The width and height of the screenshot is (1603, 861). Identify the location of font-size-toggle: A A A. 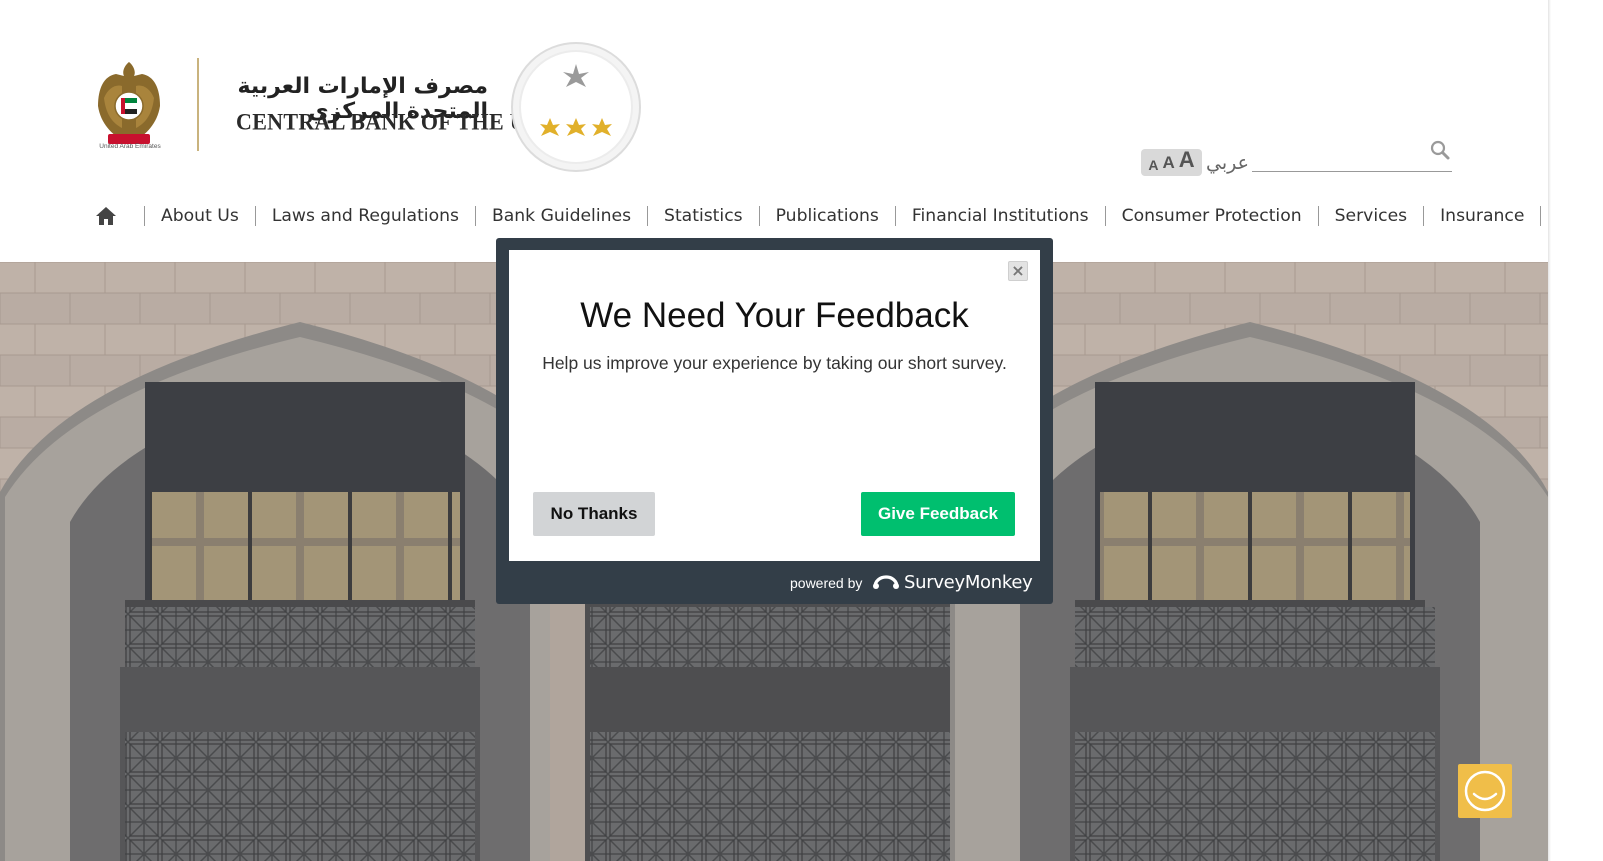
(1171, 161).